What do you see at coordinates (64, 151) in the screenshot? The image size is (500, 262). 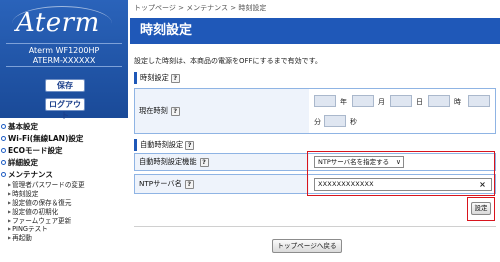 I see `menu-item-eco: ECOモード設定` at bounding box center [64, 151].